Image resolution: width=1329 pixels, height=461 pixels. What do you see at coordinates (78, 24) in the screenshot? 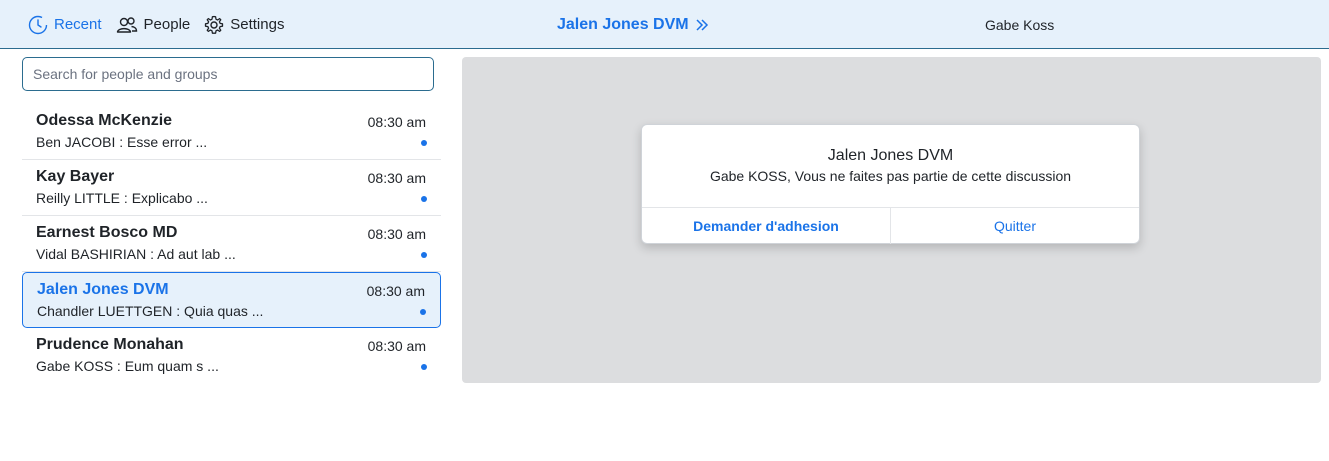
I see `nav-recent-label: Recent` at bounding box center [78, 24].